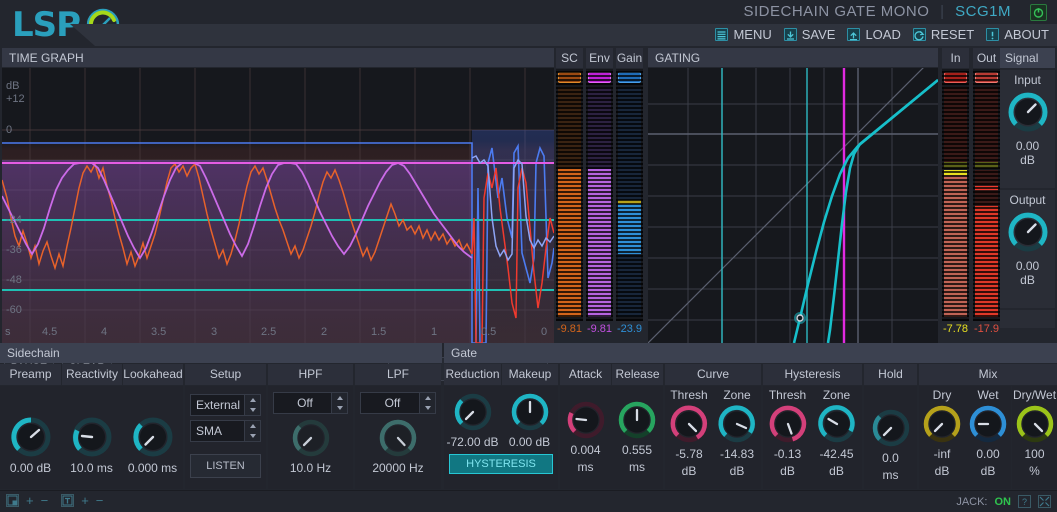  What do you see at coordinates (1034, 395) in the screenshot?
I see `drywet-label: Dry/Wet` at bounding box center [1034, 395].